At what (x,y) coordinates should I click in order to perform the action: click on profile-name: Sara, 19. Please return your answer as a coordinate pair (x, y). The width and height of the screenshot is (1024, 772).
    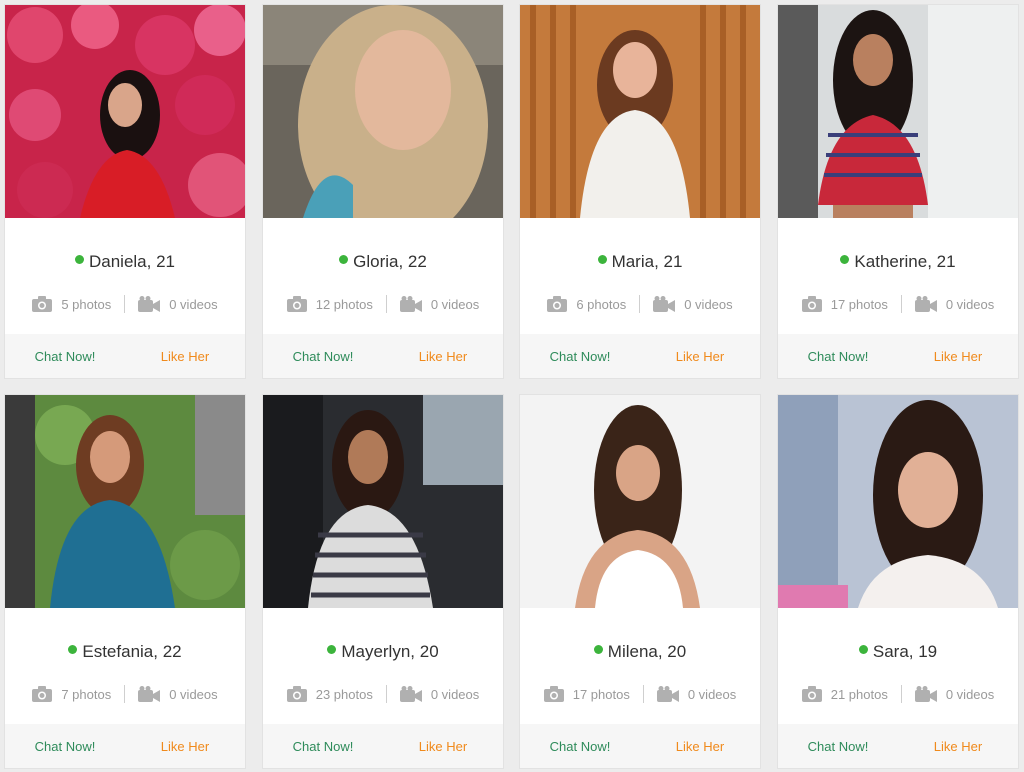
    Looking at the image, I should click on (898, 652).